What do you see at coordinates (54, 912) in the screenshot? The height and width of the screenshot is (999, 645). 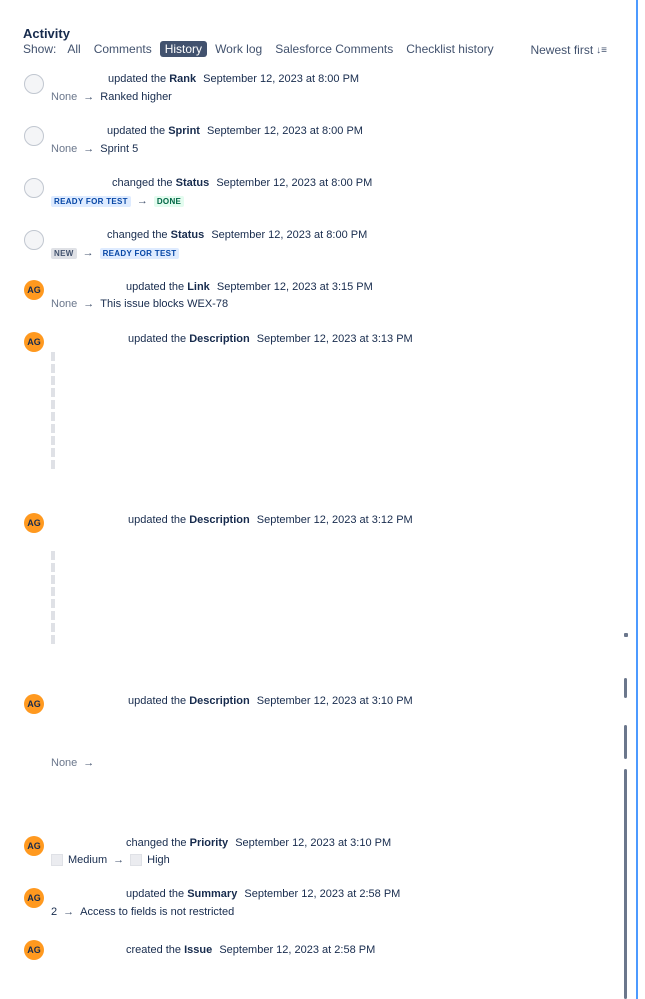 I see `old-value: 2` at bounding box center [54, 912].